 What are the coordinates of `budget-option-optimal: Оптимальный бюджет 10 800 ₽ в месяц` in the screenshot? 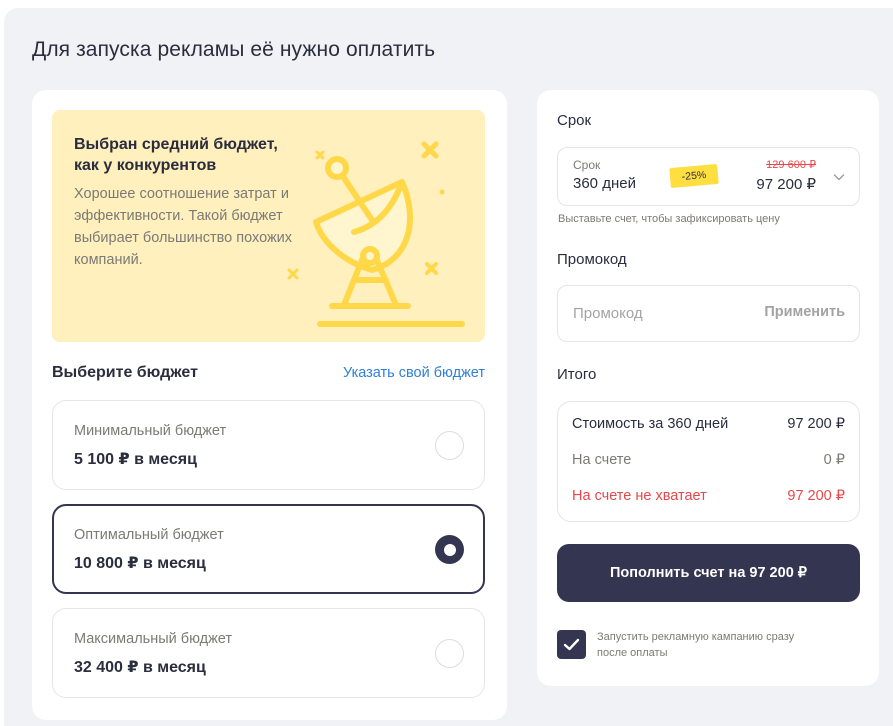 It's located at (268, 549).